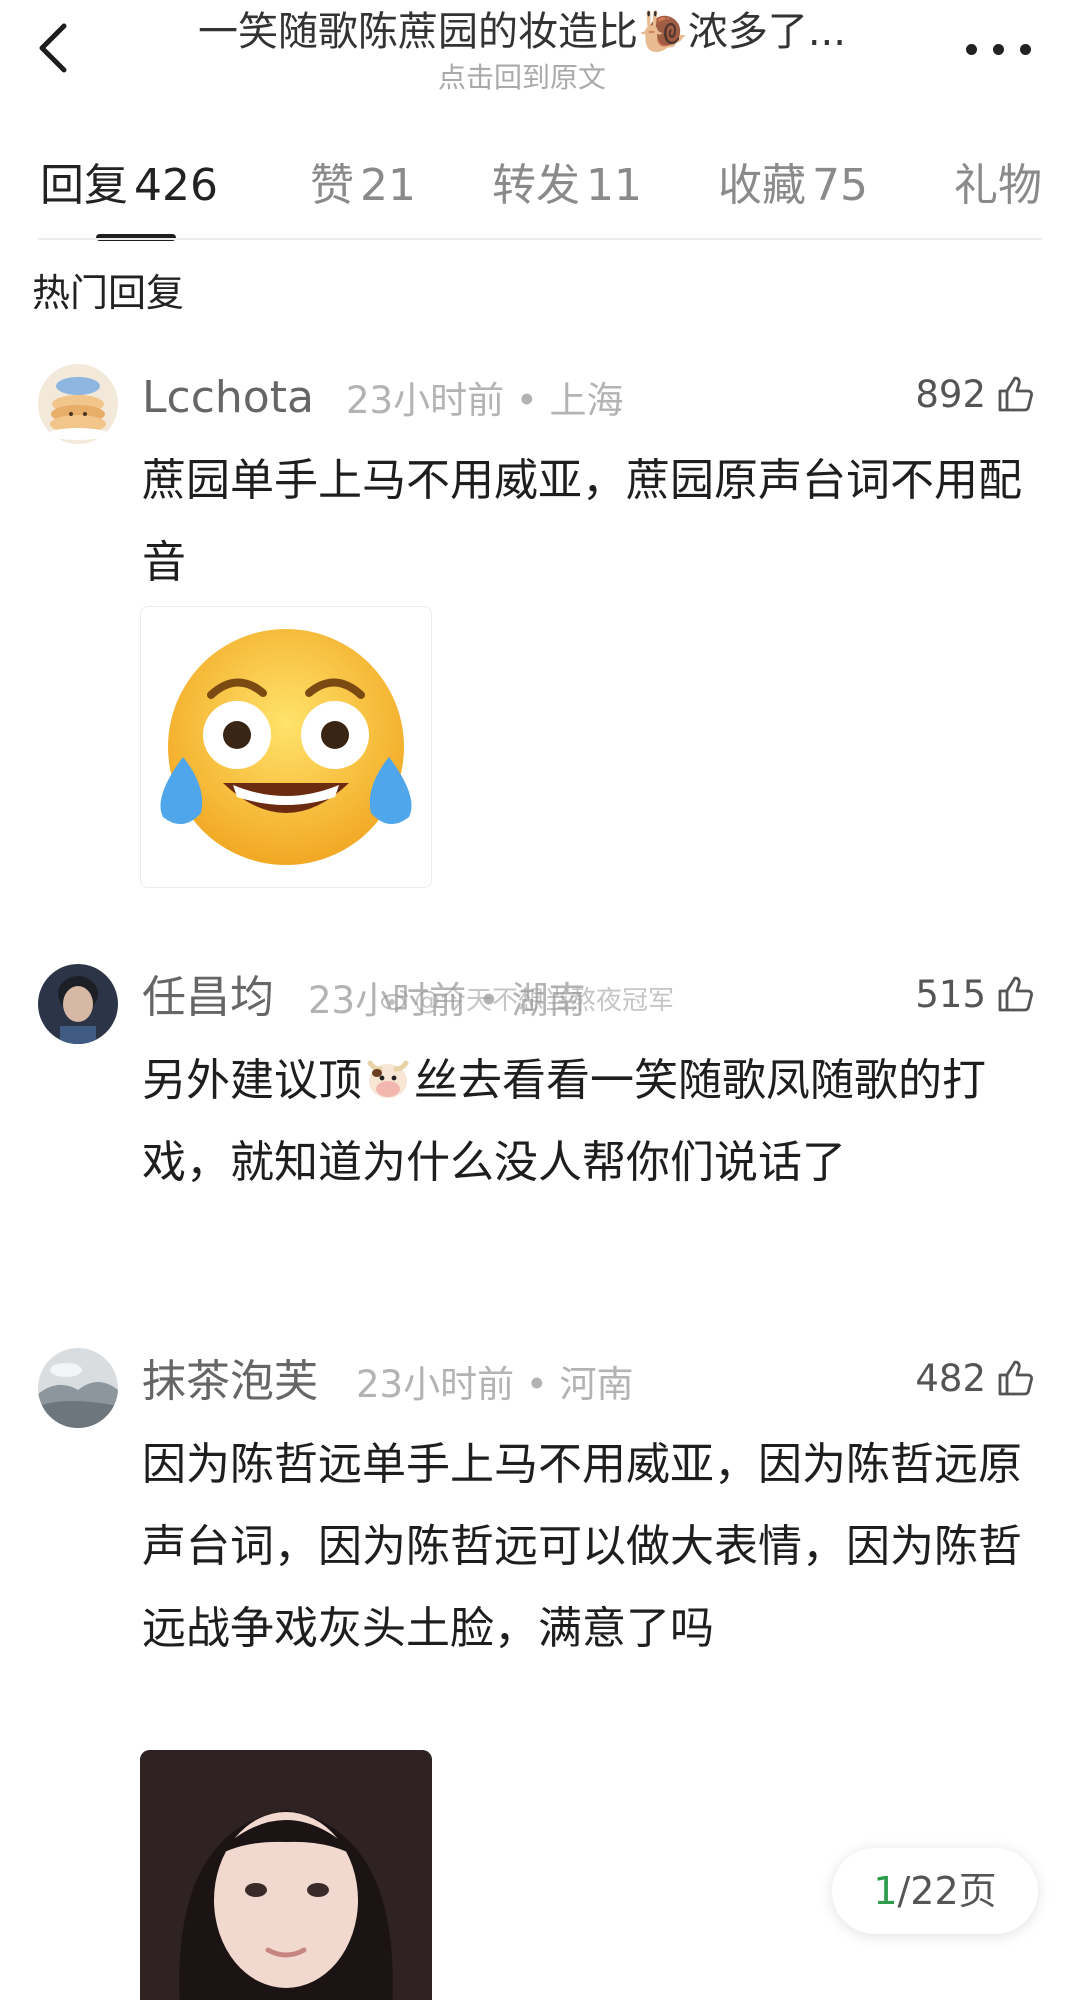 This screenshot has height=2000, width=1080. I want to click on like-button: 515, so click(975, 994).